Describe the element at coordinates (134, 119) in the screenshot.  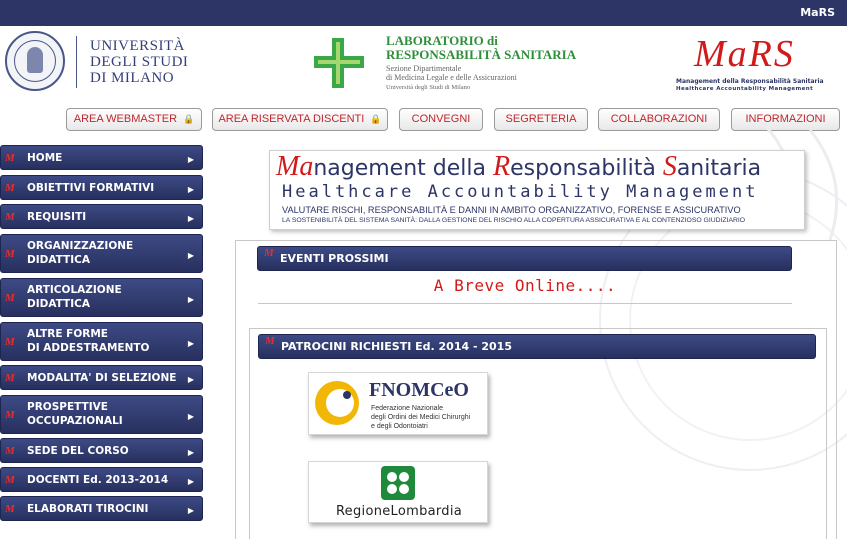
I see `nav-area-webmaster: AREA WEBMASTER 🔒` at that location.